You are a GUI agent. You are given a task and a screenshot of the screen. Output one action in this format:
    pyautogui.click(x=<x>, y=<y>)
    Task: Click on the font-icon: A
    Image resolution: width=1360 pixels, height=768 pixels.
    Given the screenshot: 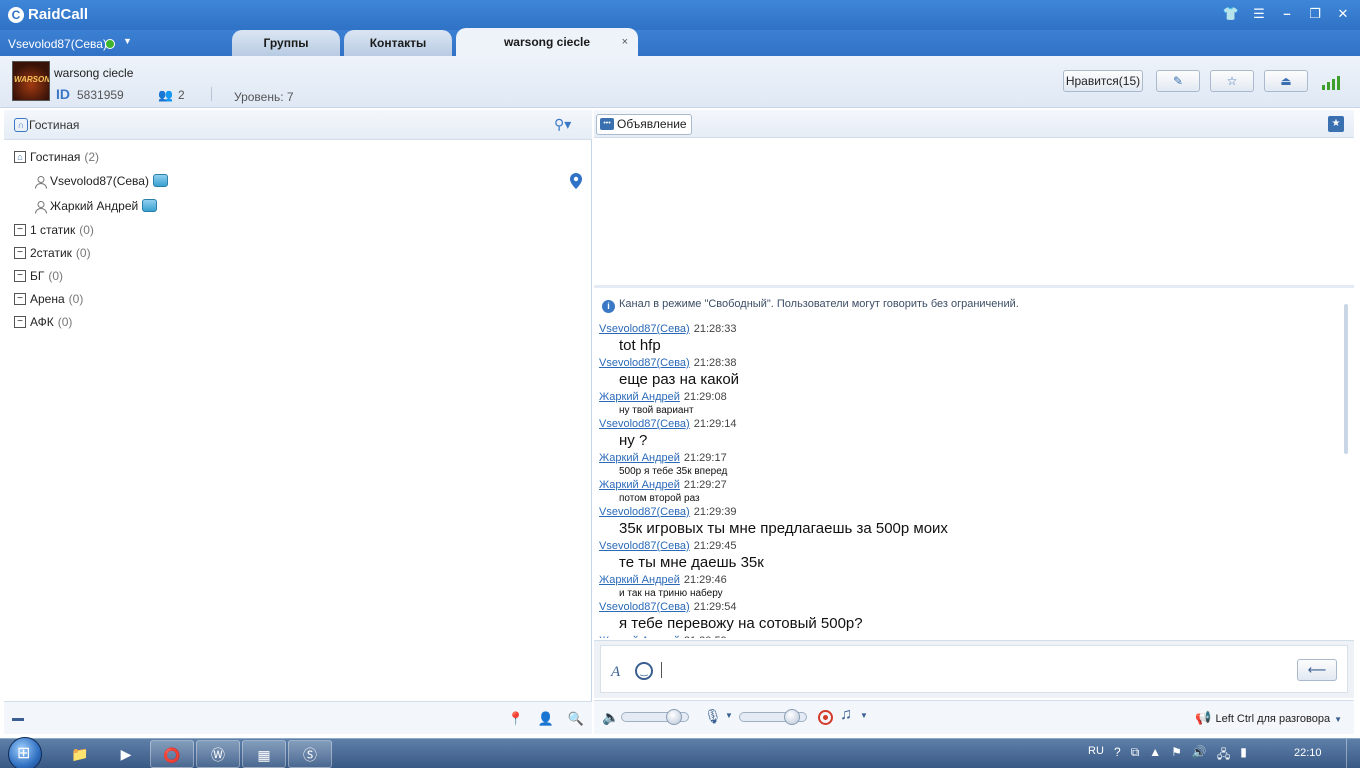 What is the action you would take?
    pyautogui.click(x=615, y=672)
    